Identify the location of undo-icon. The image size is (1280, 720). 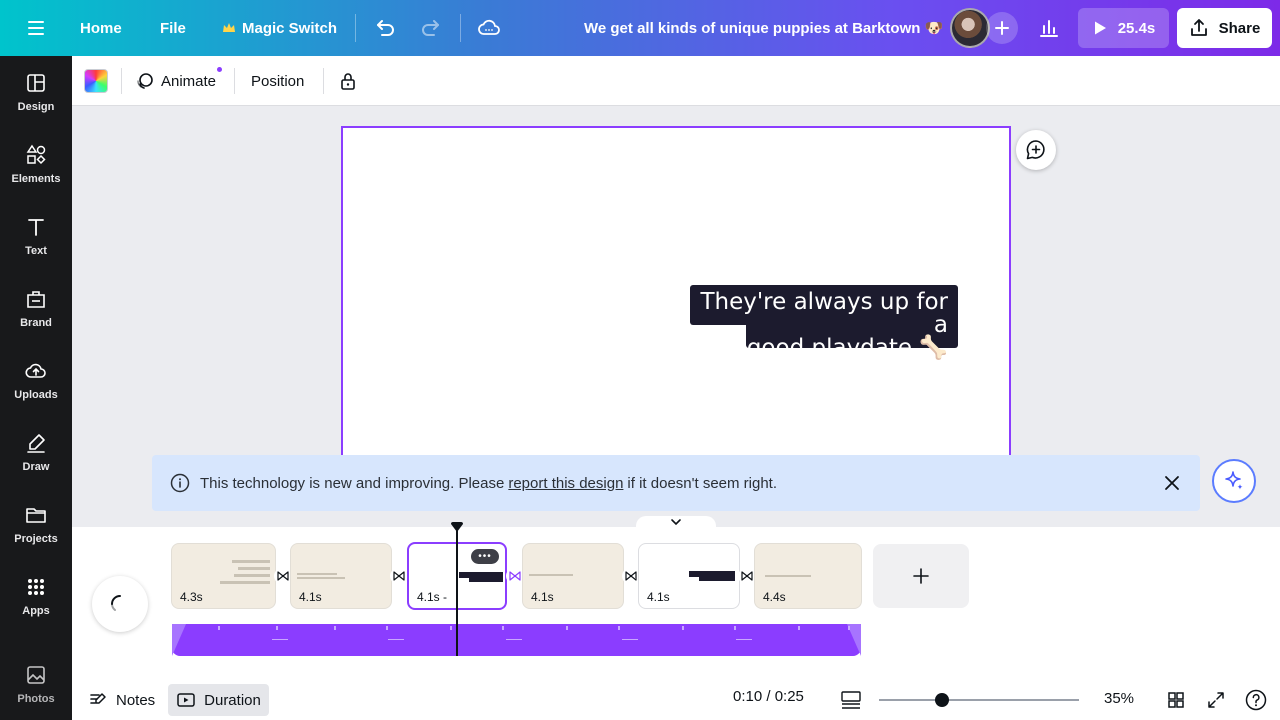
(385, 28).